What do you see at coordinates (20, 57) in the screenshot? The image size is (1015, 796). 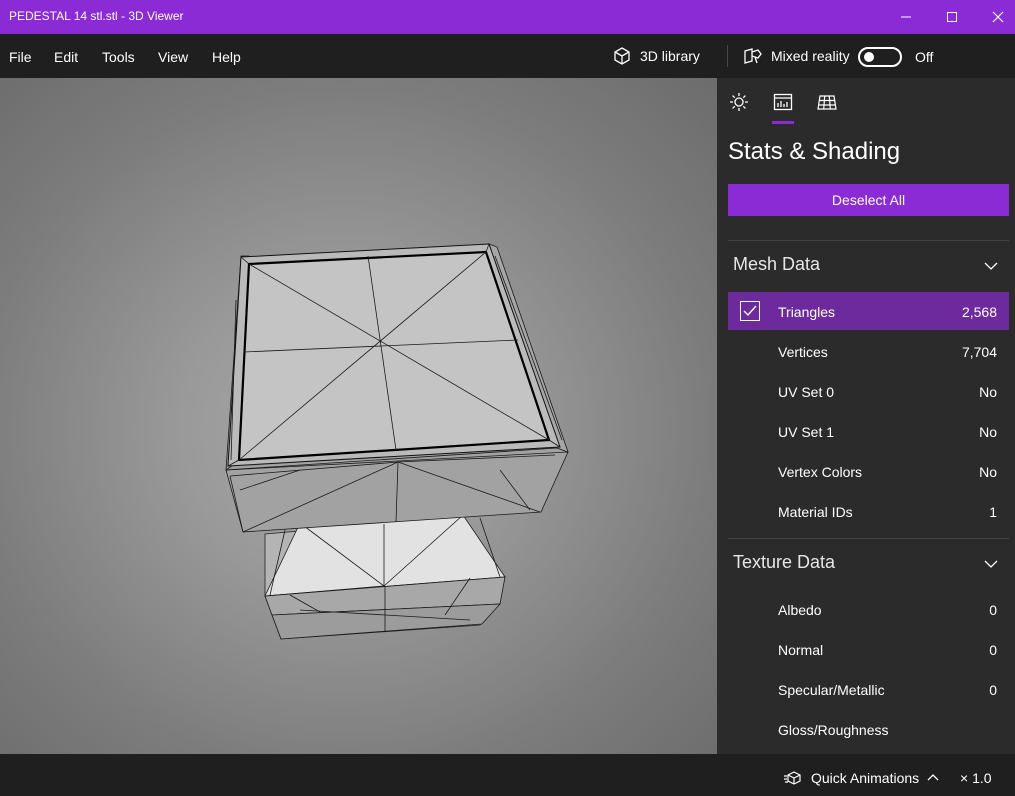 I see `menu-file: File` at bounding box center [20, 57].